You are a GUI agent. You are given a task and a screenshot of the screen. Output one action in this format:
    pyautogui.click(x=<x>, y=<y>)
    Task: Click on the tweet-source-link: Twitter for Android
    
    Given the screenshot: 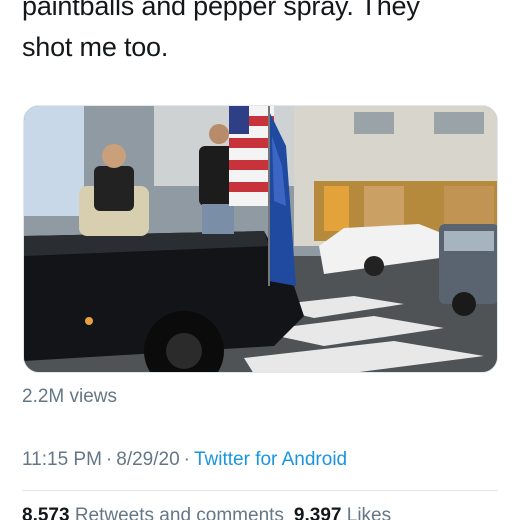 What is the action you would take?
    pyautogui.click(x=270, y=459)
    